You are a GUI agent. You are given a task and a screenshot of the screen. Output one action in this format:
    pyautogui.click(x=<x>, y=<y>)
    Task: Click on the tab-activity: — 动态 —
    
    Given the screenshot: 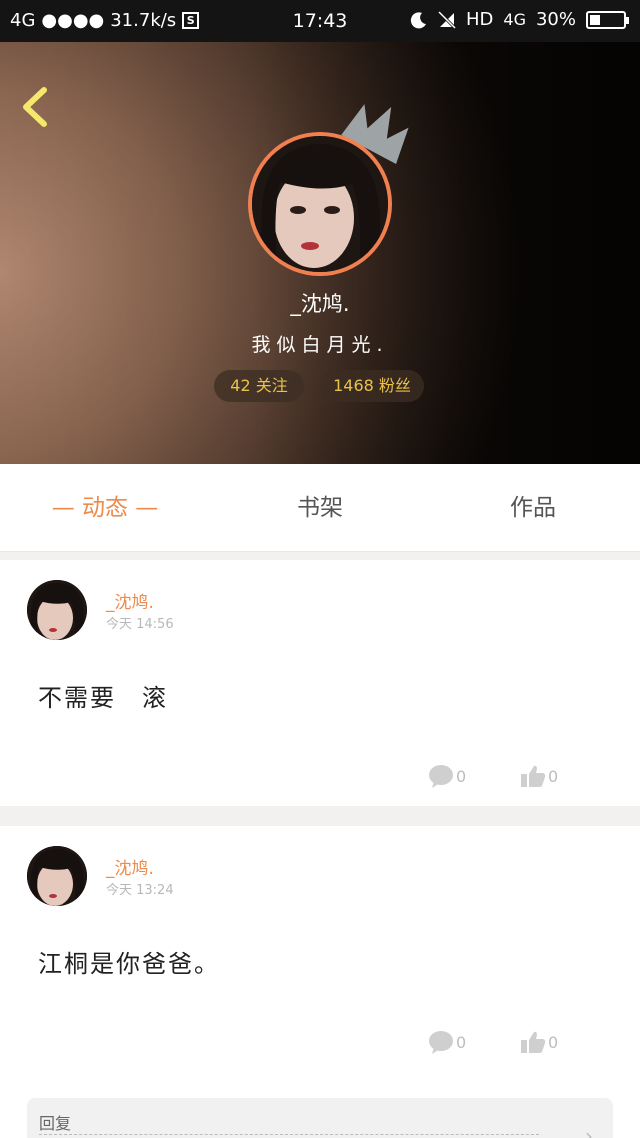 What is the action you would take?
    pyautogui.click(x=105, y=508)
    